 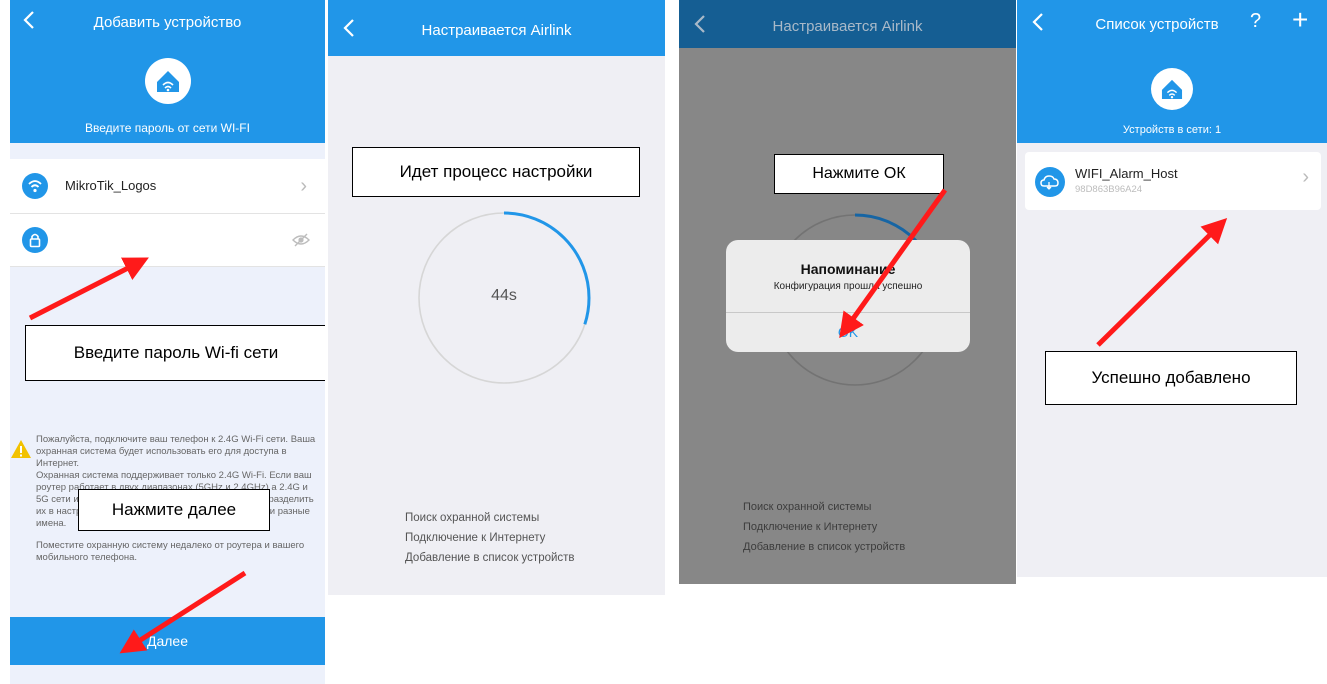 I want to click on callout-success: Успешно добавлено, so click(x=1171, y=378).